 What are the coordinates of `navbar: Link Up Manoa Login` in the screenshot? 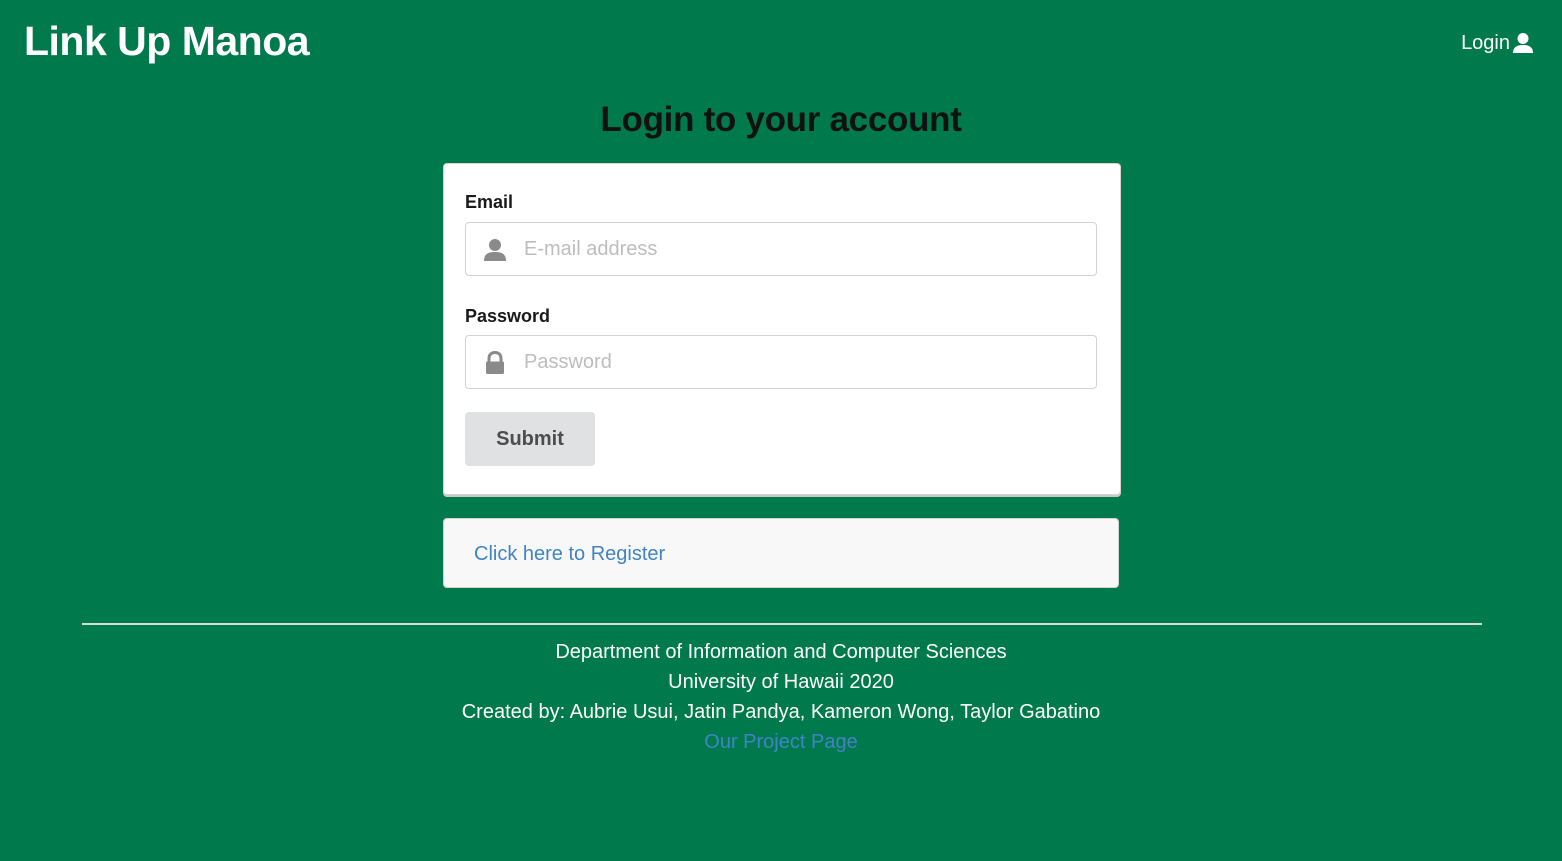 It's located at (781, 43).